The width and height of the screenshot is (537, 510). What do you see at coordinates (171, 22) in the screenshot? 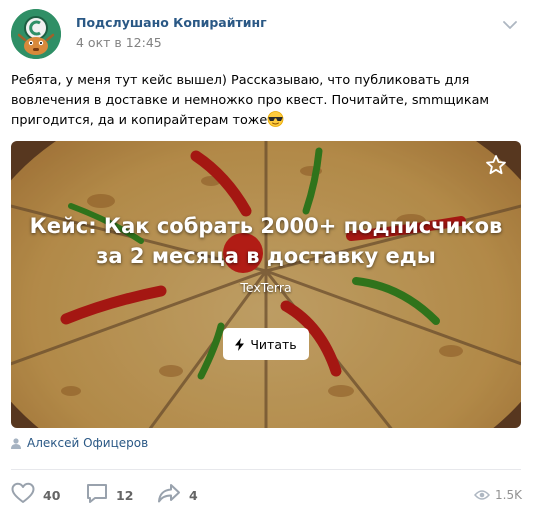
I see `group-name-link: Подслушано Копирайтинг` at bounding box center [171, 22].